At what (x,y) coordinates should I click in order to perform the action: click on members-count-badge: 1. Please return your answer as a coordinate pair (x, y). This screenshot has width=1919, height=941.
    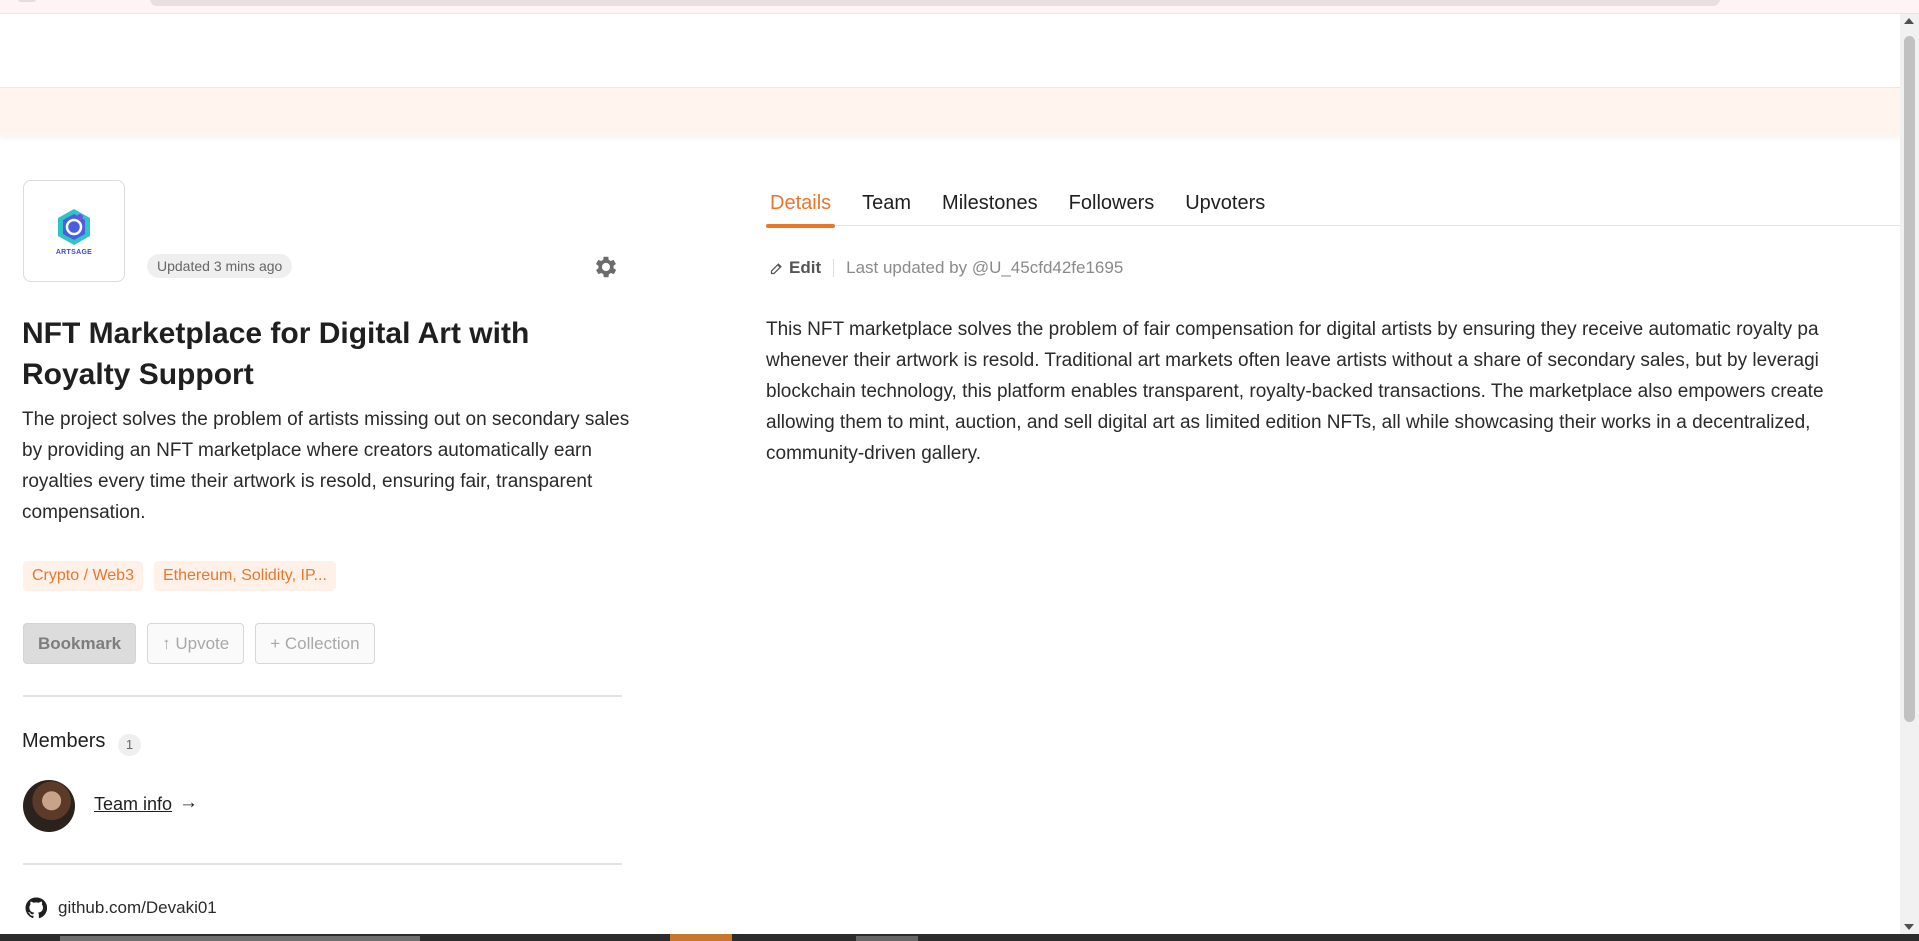
    Looking at the image, I should click on (129, 745).